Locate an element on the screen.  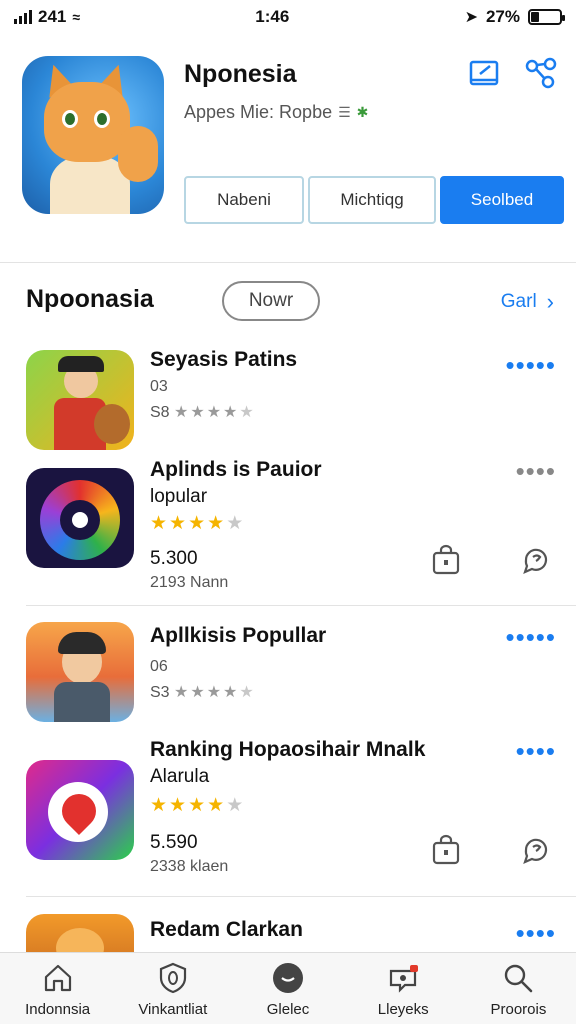
app-downloads: 2193 Nann is located at coordinates (189, 582).